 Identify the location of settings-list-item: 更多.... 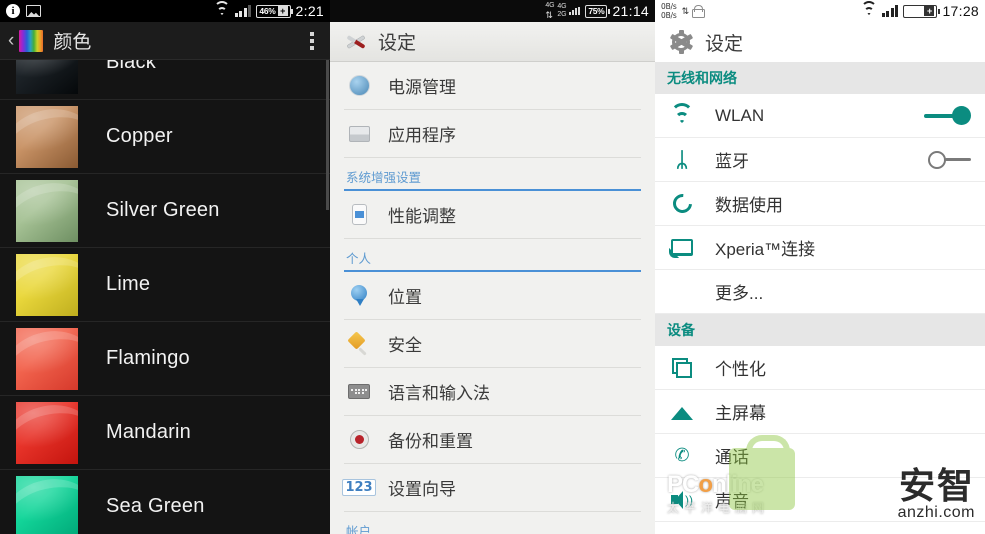
(820, 292).